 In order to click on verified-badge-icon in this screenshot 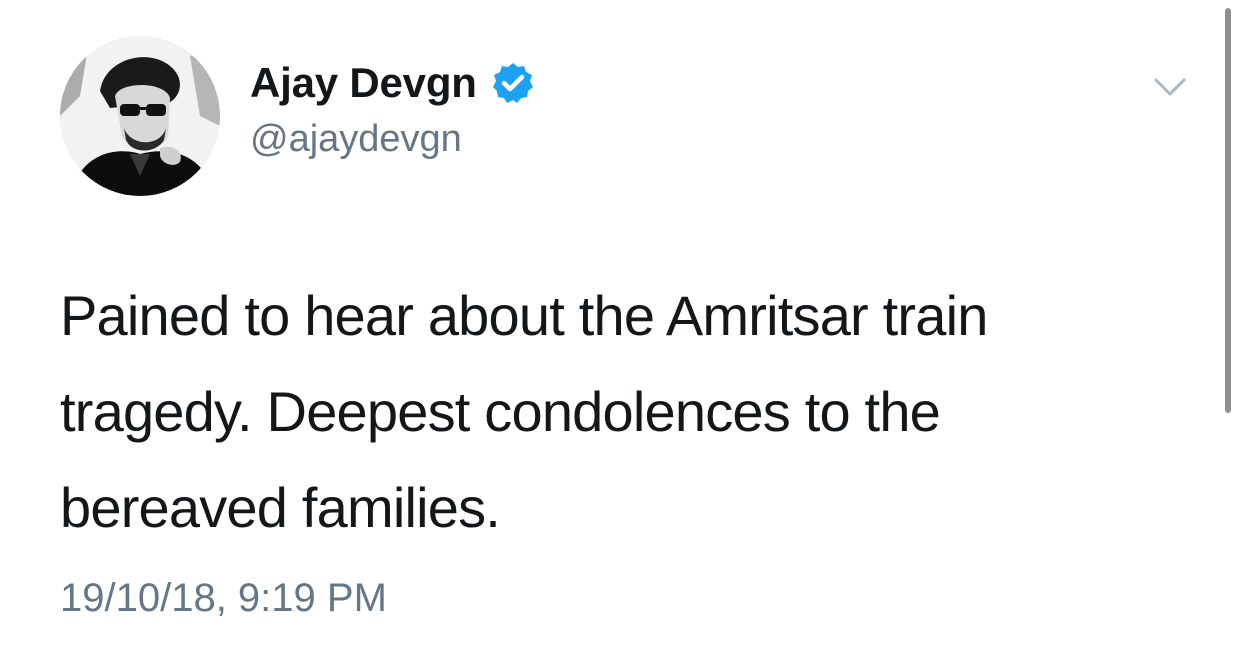, I will do `click(513, 83)`.